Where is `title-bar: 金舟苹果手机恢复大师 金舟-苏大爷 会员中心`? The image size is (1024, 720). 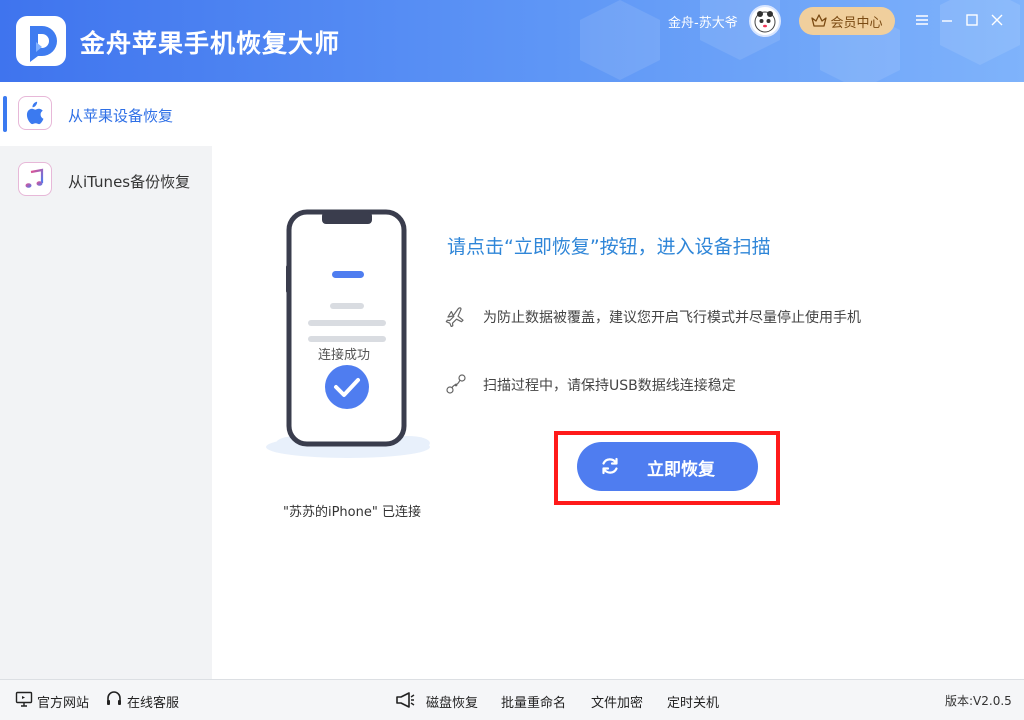 title-bar: 金舟苹果手机恢复大师 金舟-苏大爷 会员中心 is located at coordinates (512, 41).